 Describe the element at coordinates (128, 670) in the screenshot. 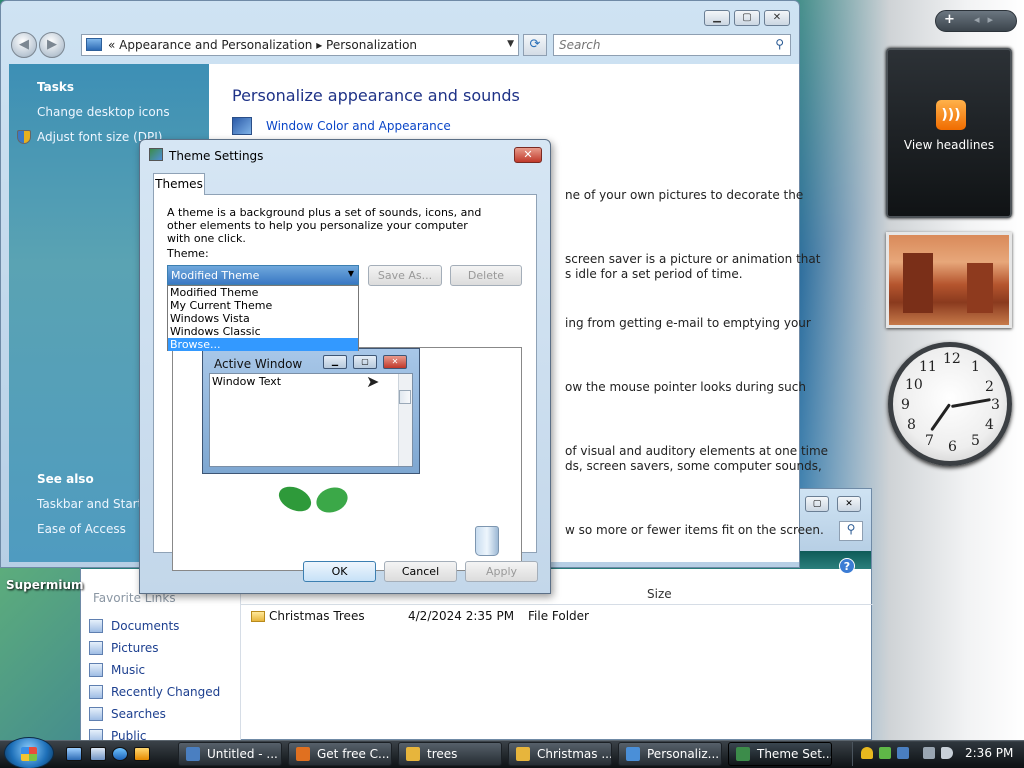

I see `favorite-music: Music` at that location.